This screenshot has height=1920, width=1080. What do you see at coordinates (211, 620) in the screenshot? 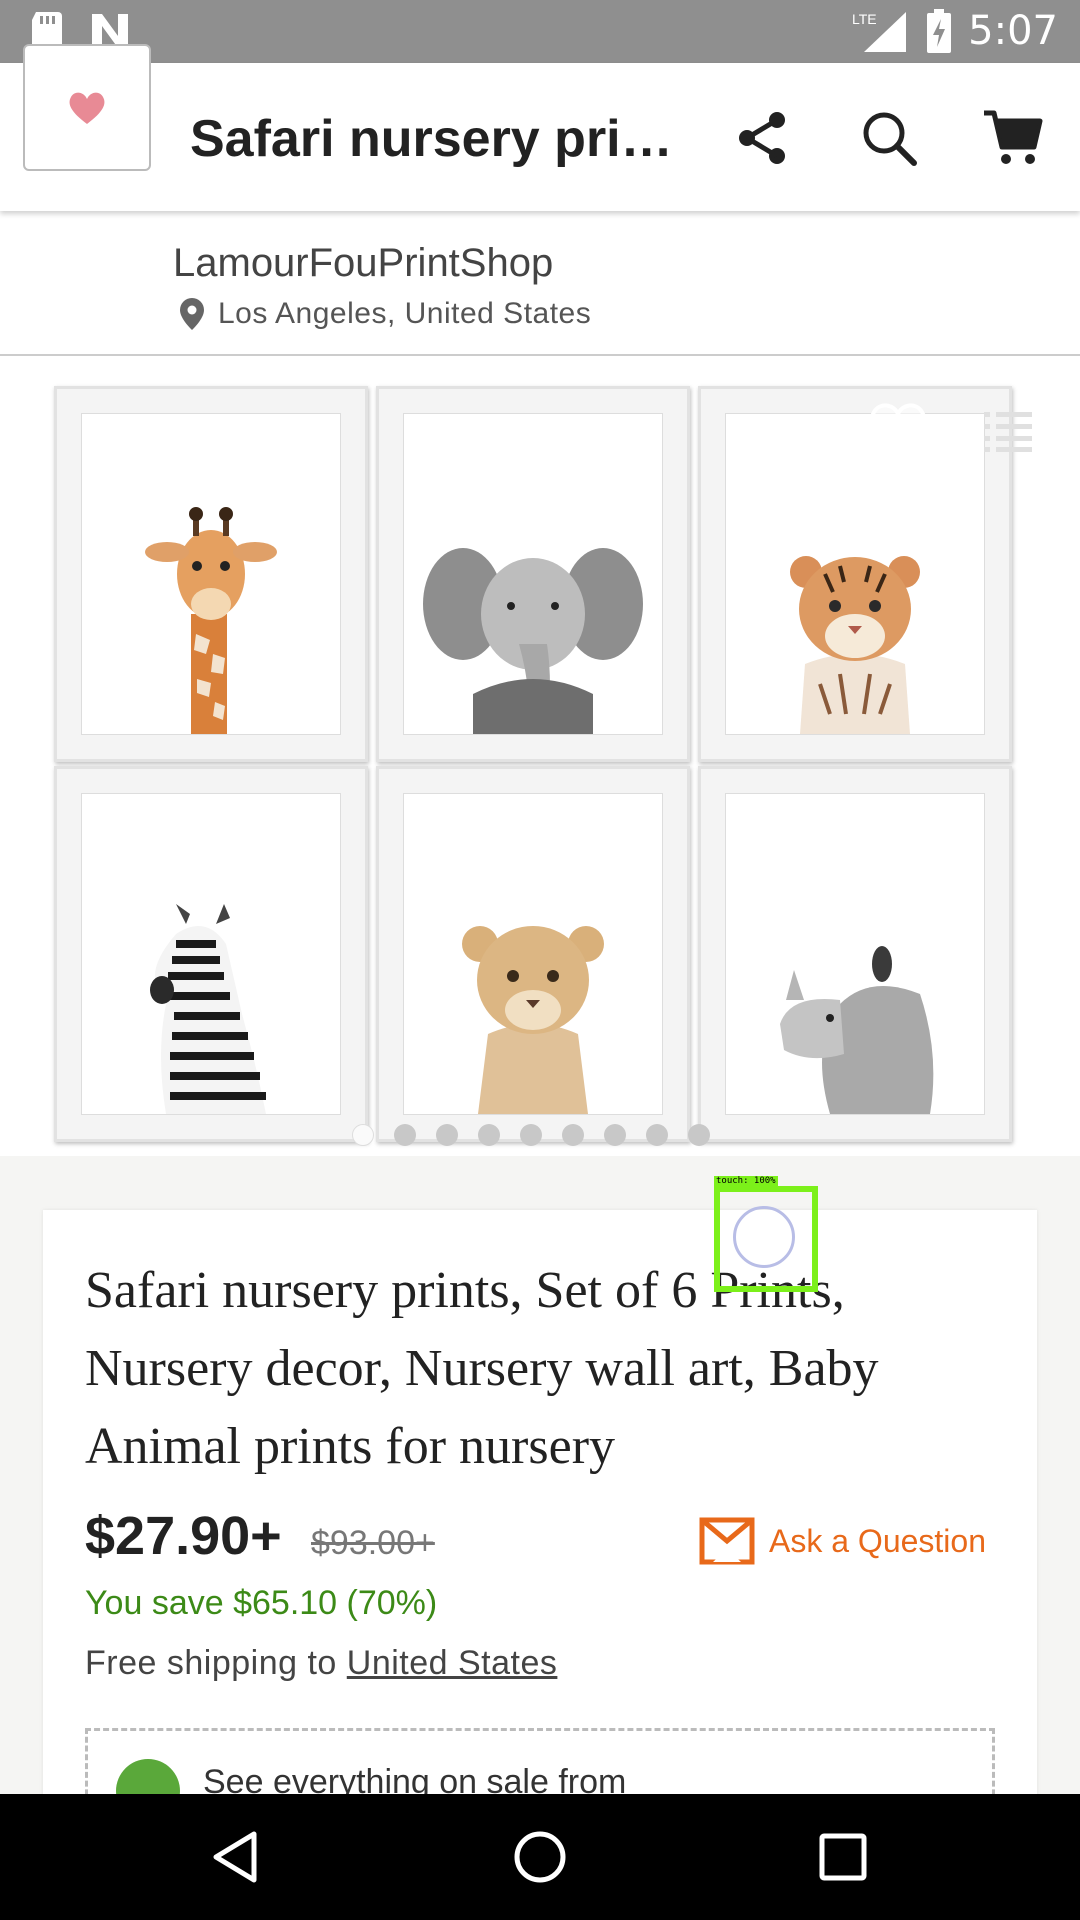
I see `giraffe-illustration` at bounding box center [211, 620].